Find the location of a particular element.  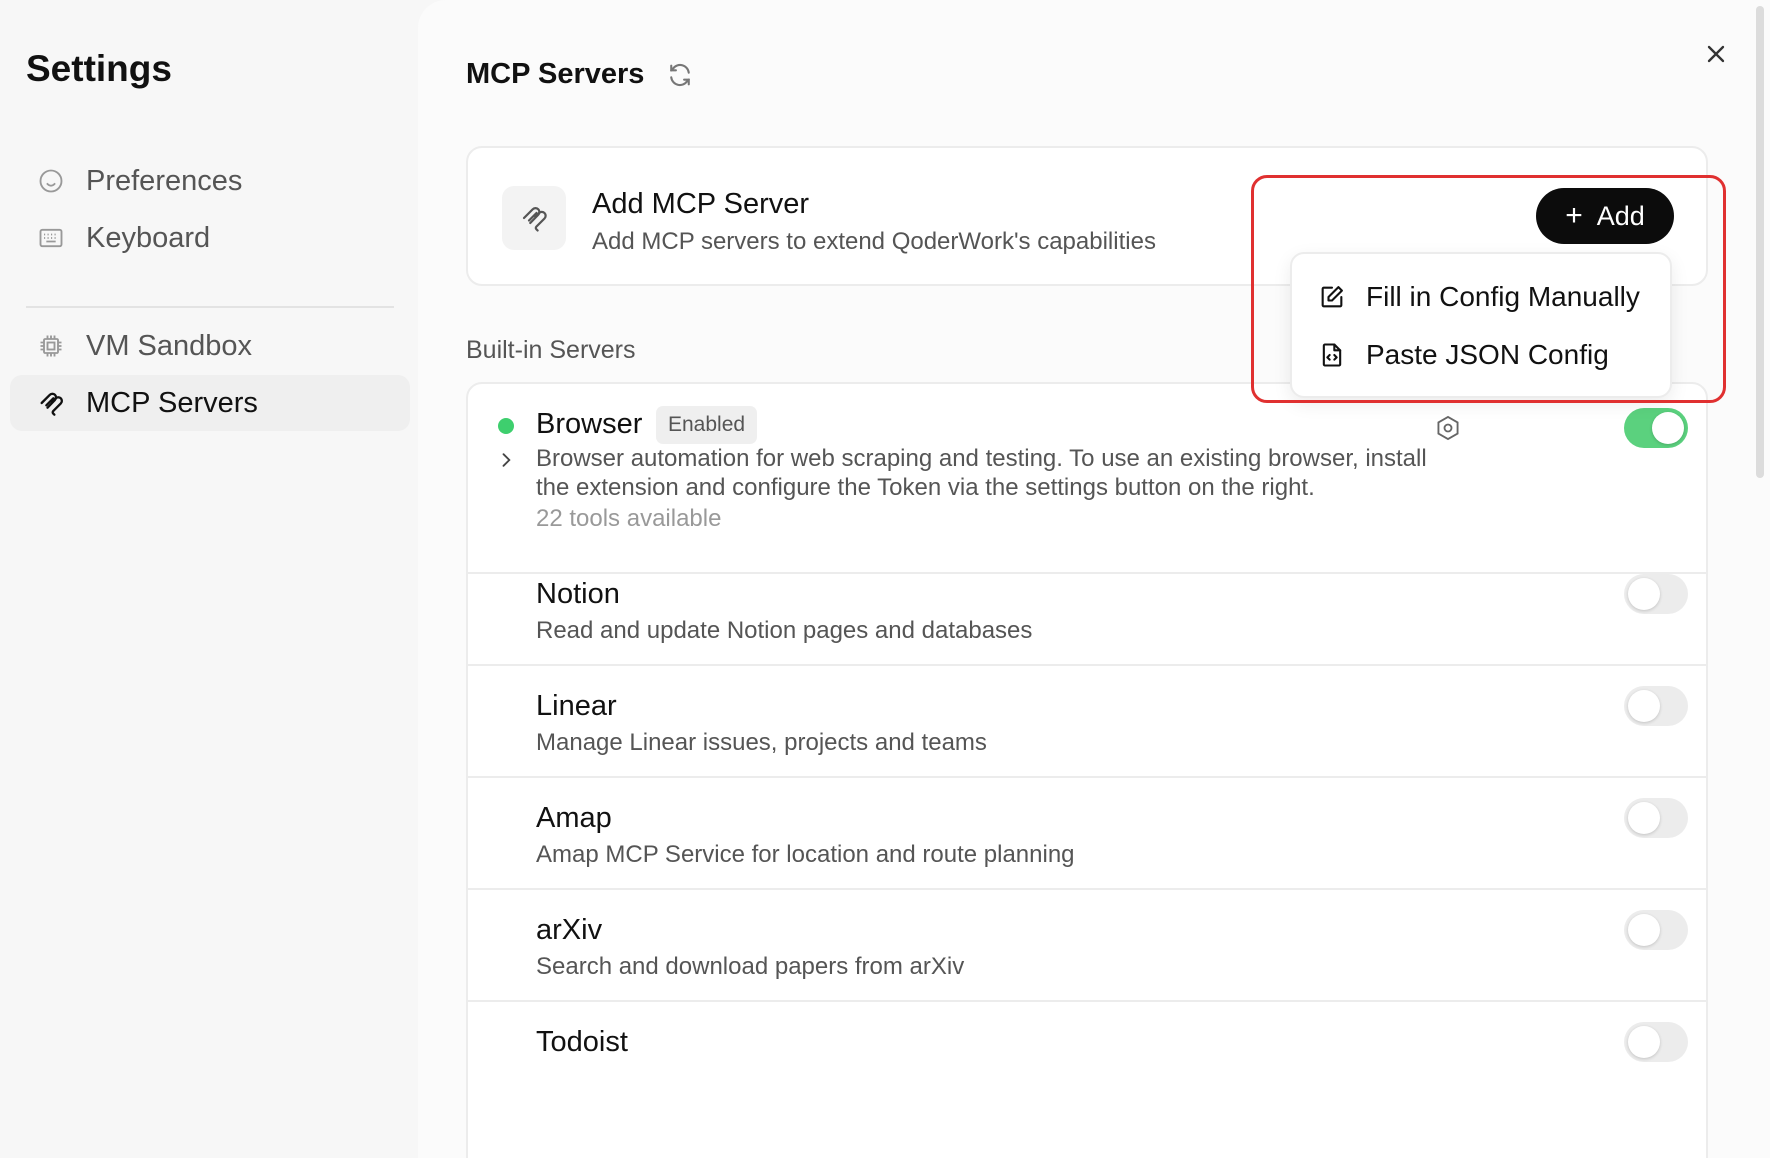

toggle-arxiv is located at coordinates (1656, 930).